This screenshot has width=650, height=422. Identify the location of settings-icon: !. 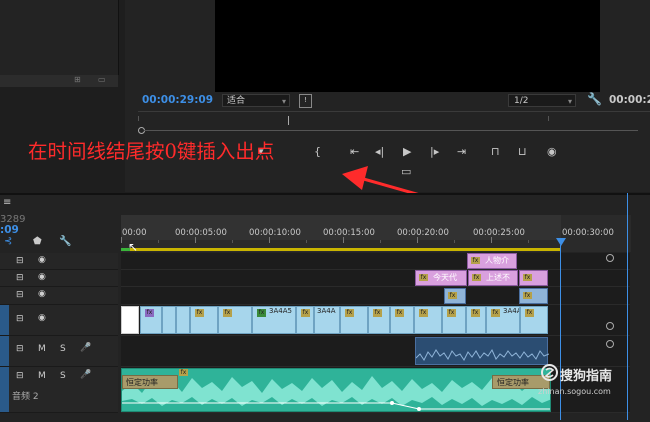
(305, 101).